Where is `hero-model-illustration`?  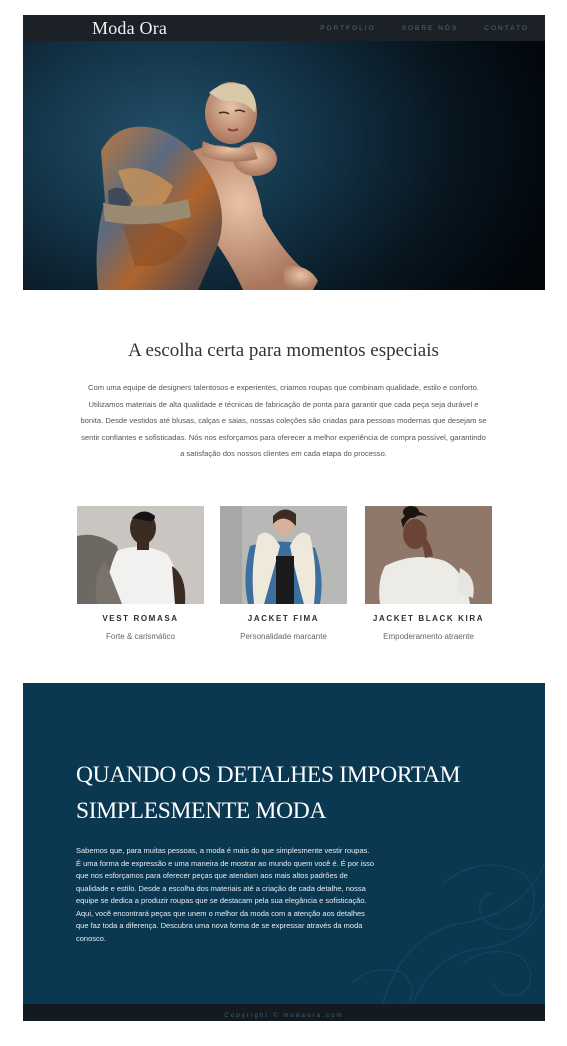 hero-model-illustration is located at coordinates (207, 186).